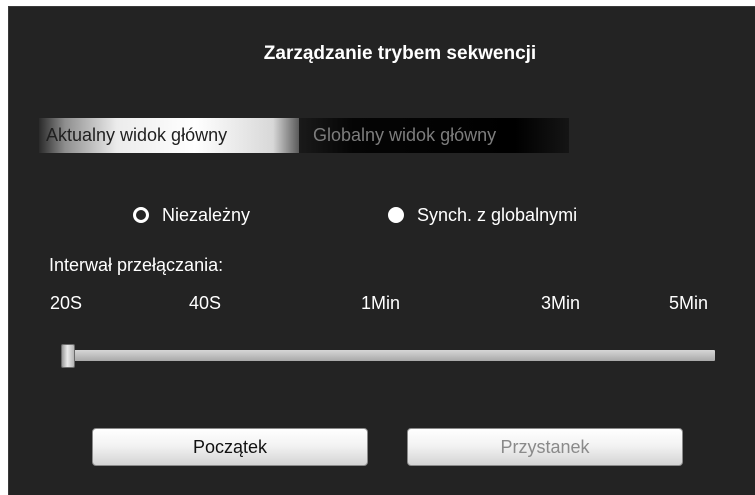  I want to click on switch-interval-label: Interwał przełączania:, so click(136, 265).